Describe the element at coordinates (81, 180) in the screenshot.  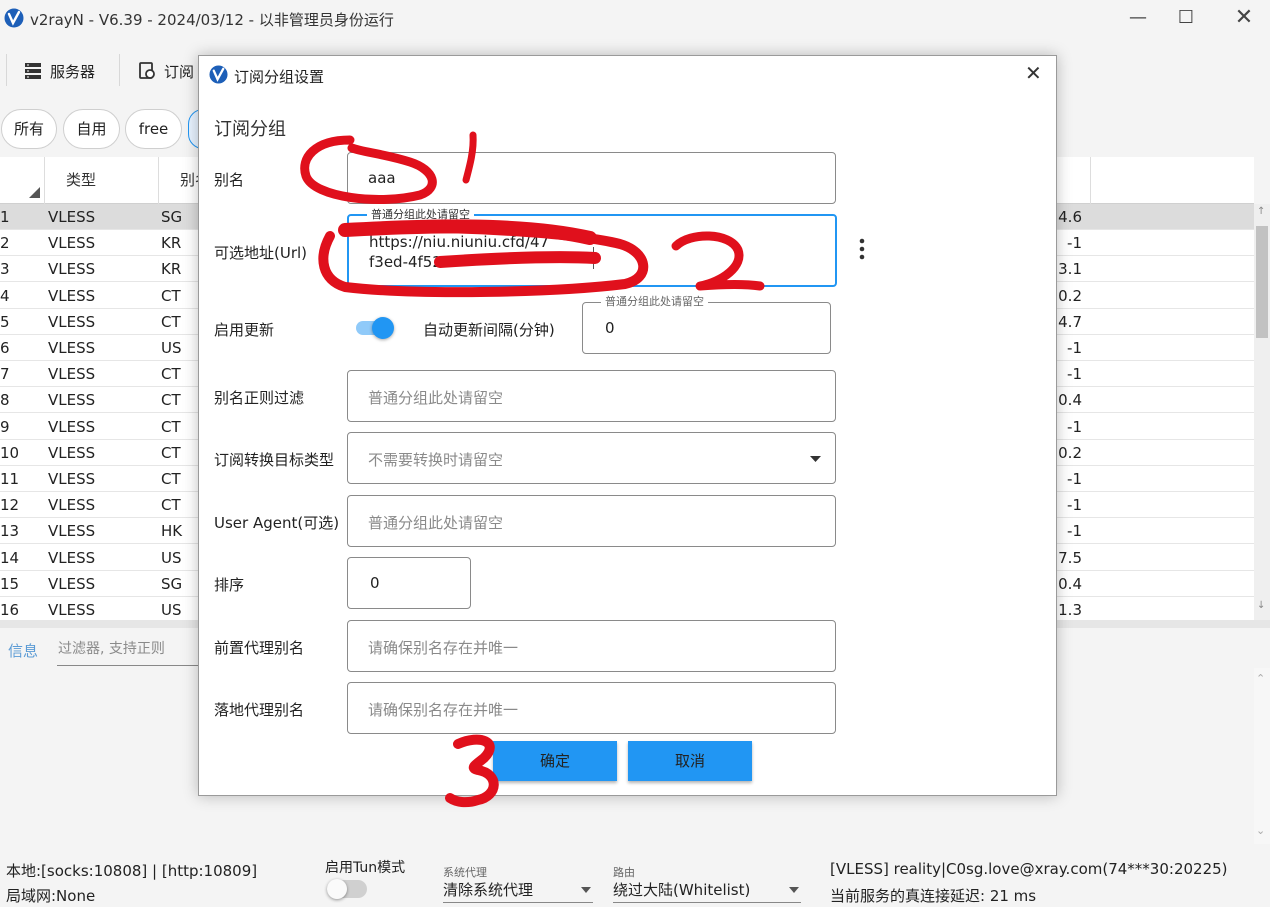
I see `header-type: 类型` at that location.